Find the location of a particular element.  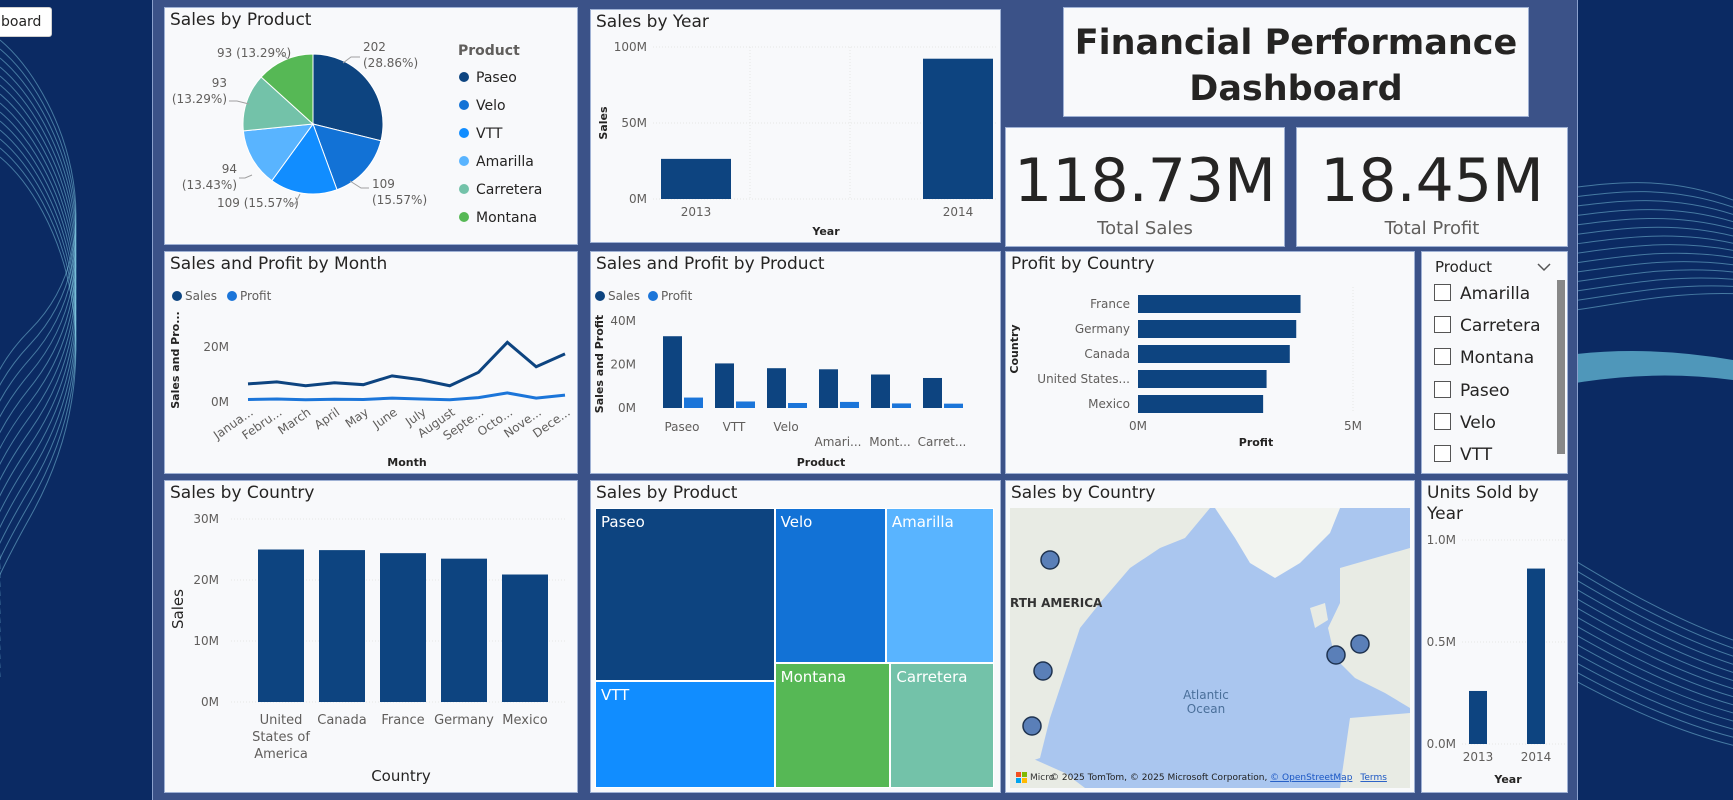

slicer-item-label: Paseo is located at coordinates (1485, 391).